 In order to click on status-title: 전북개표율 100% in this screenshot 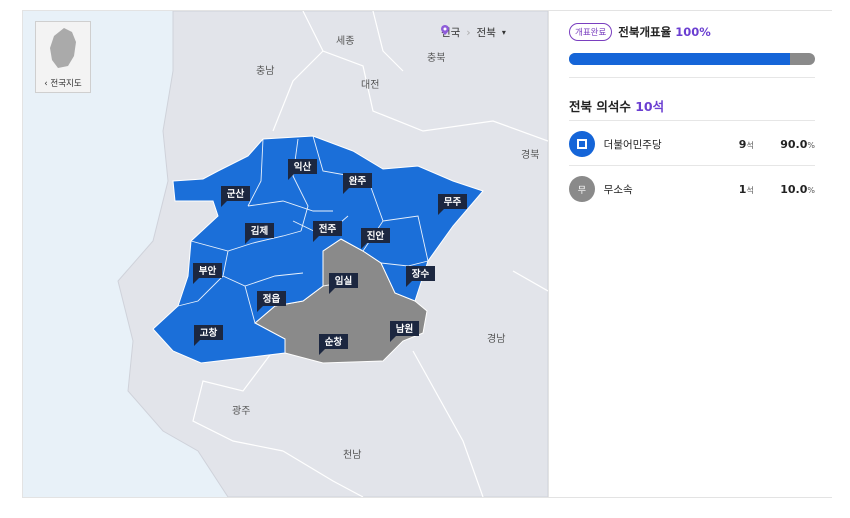, I will do `click(664, 32)`.